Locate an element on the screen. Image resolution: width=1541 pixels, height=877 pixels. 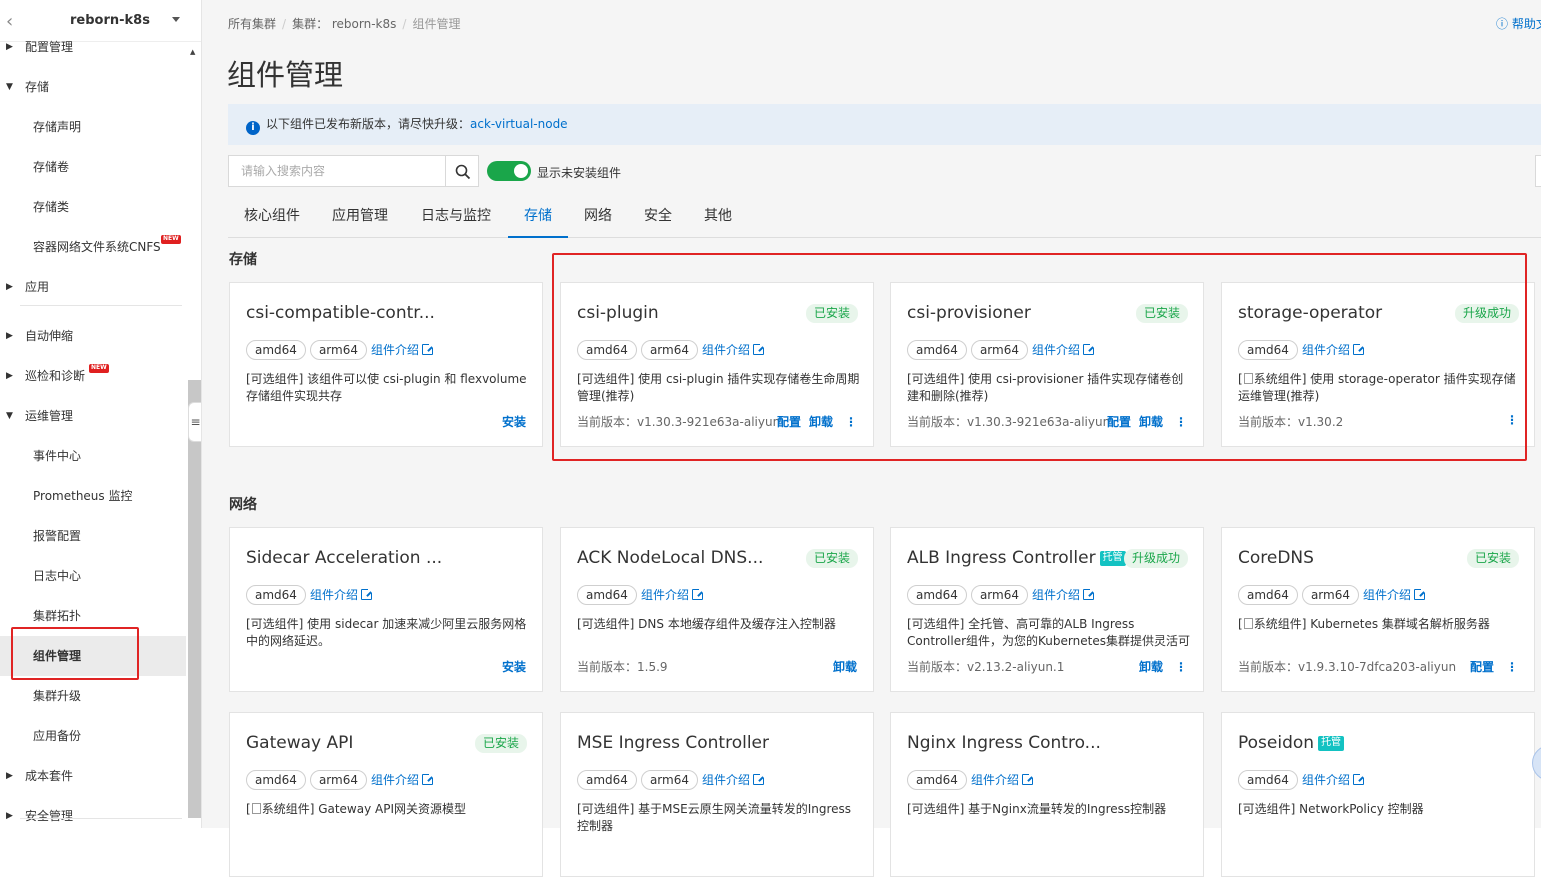
tab-1: 应用管理 is located at coordinates (360, 217).